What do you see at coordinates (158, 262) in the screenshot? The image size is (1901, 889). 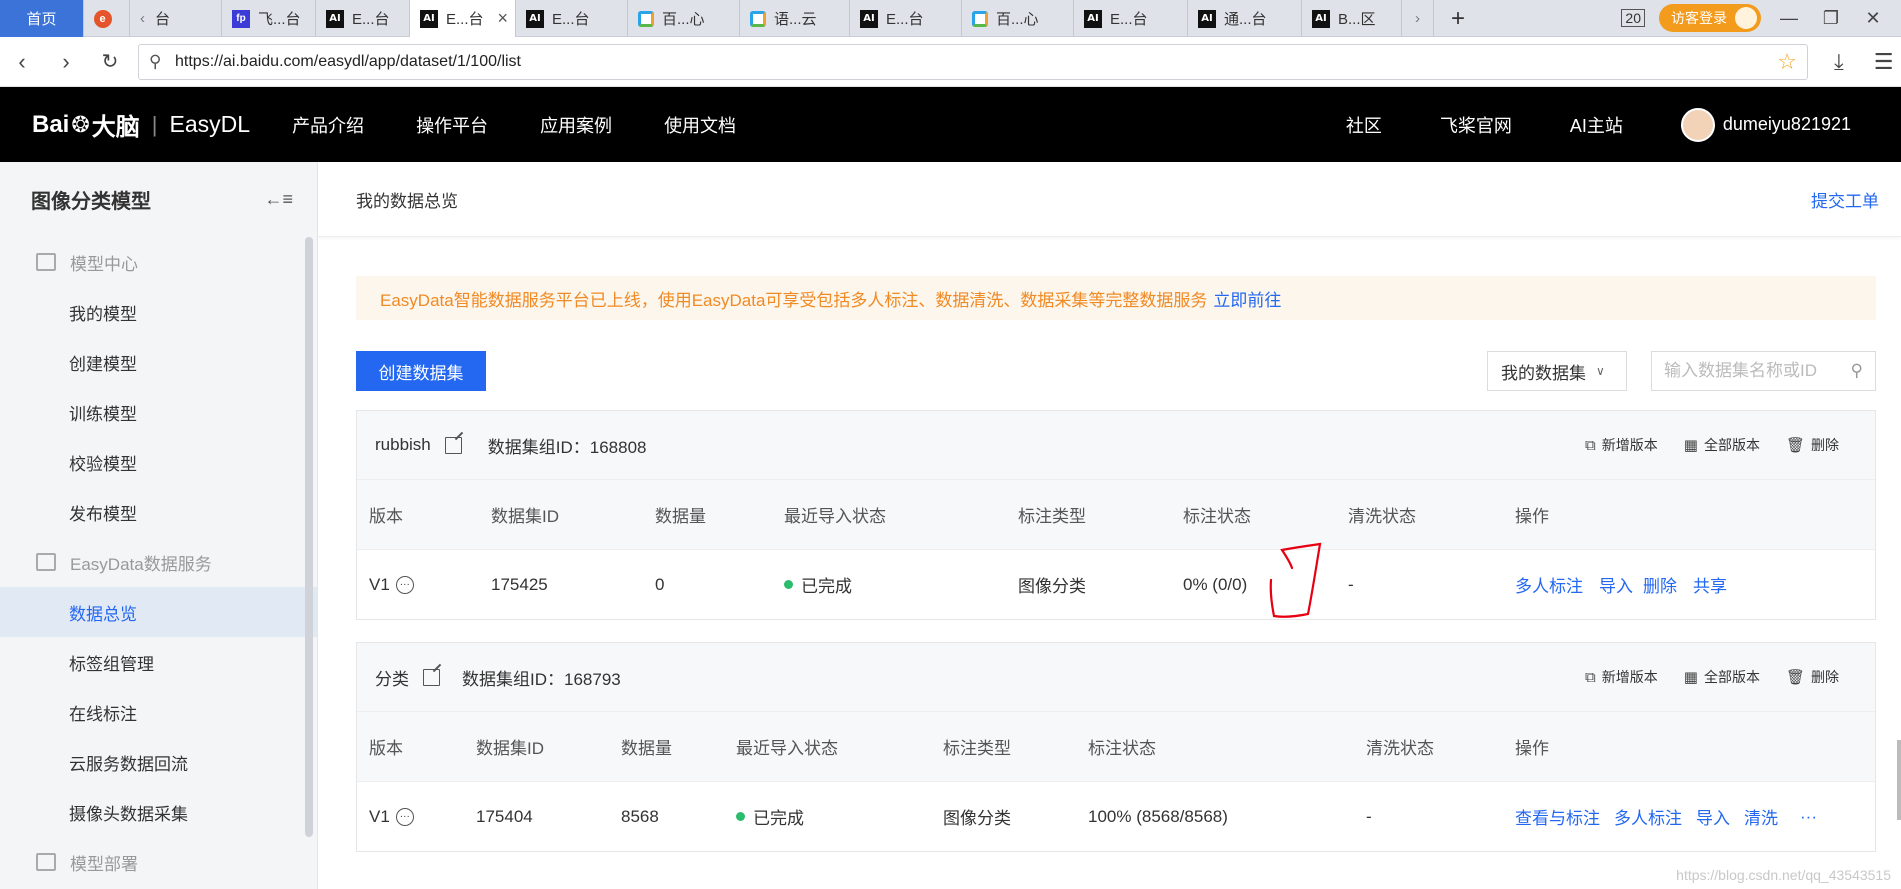 I see `sidebar-group-model-center: 模型中心` at bounding box center [158, 262].